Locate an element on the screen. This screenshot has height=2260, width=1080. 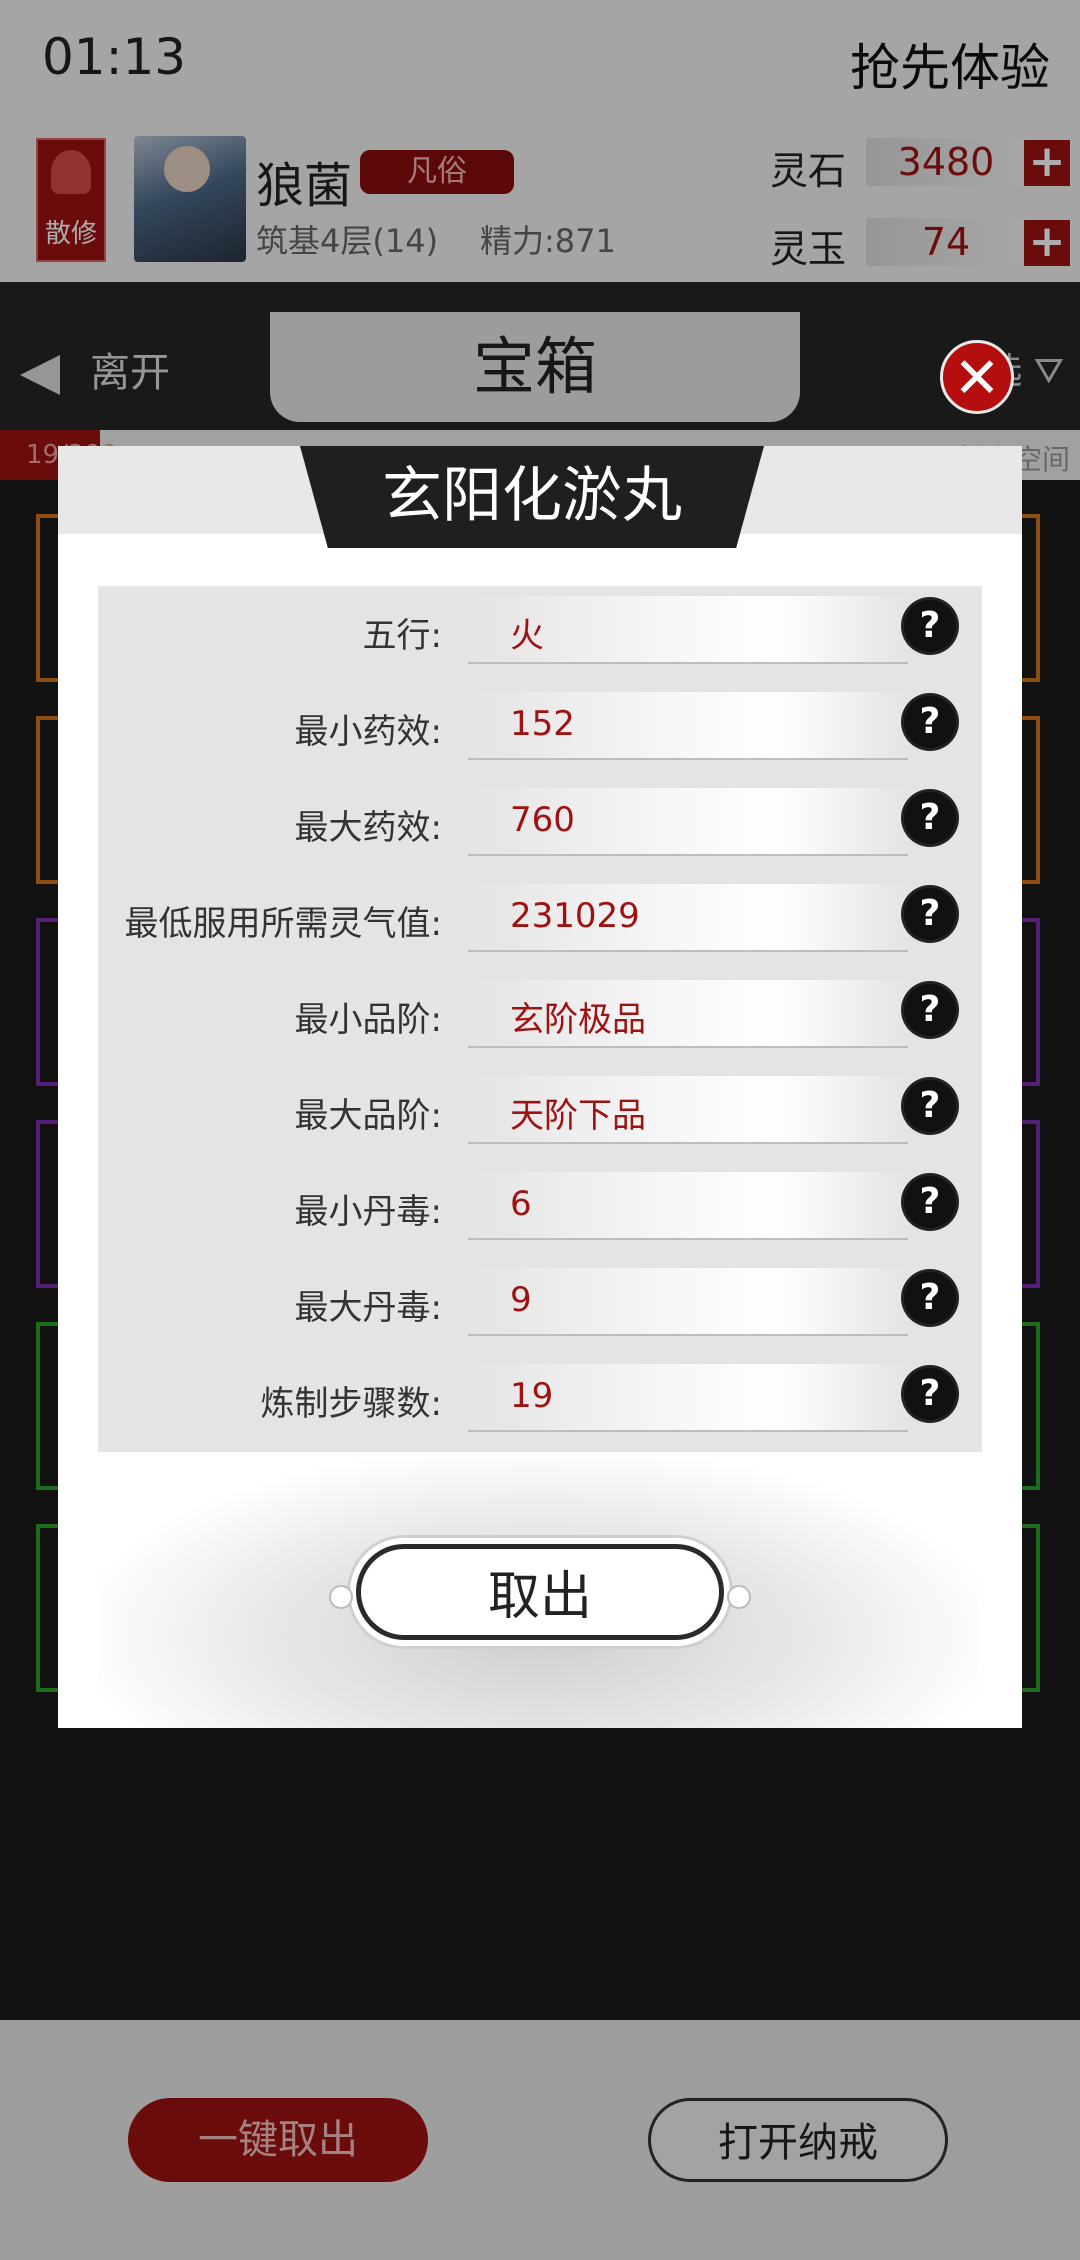
attribute-row: 最大品阶: 天阶下品 ? is located at coordinates (540, 1114).